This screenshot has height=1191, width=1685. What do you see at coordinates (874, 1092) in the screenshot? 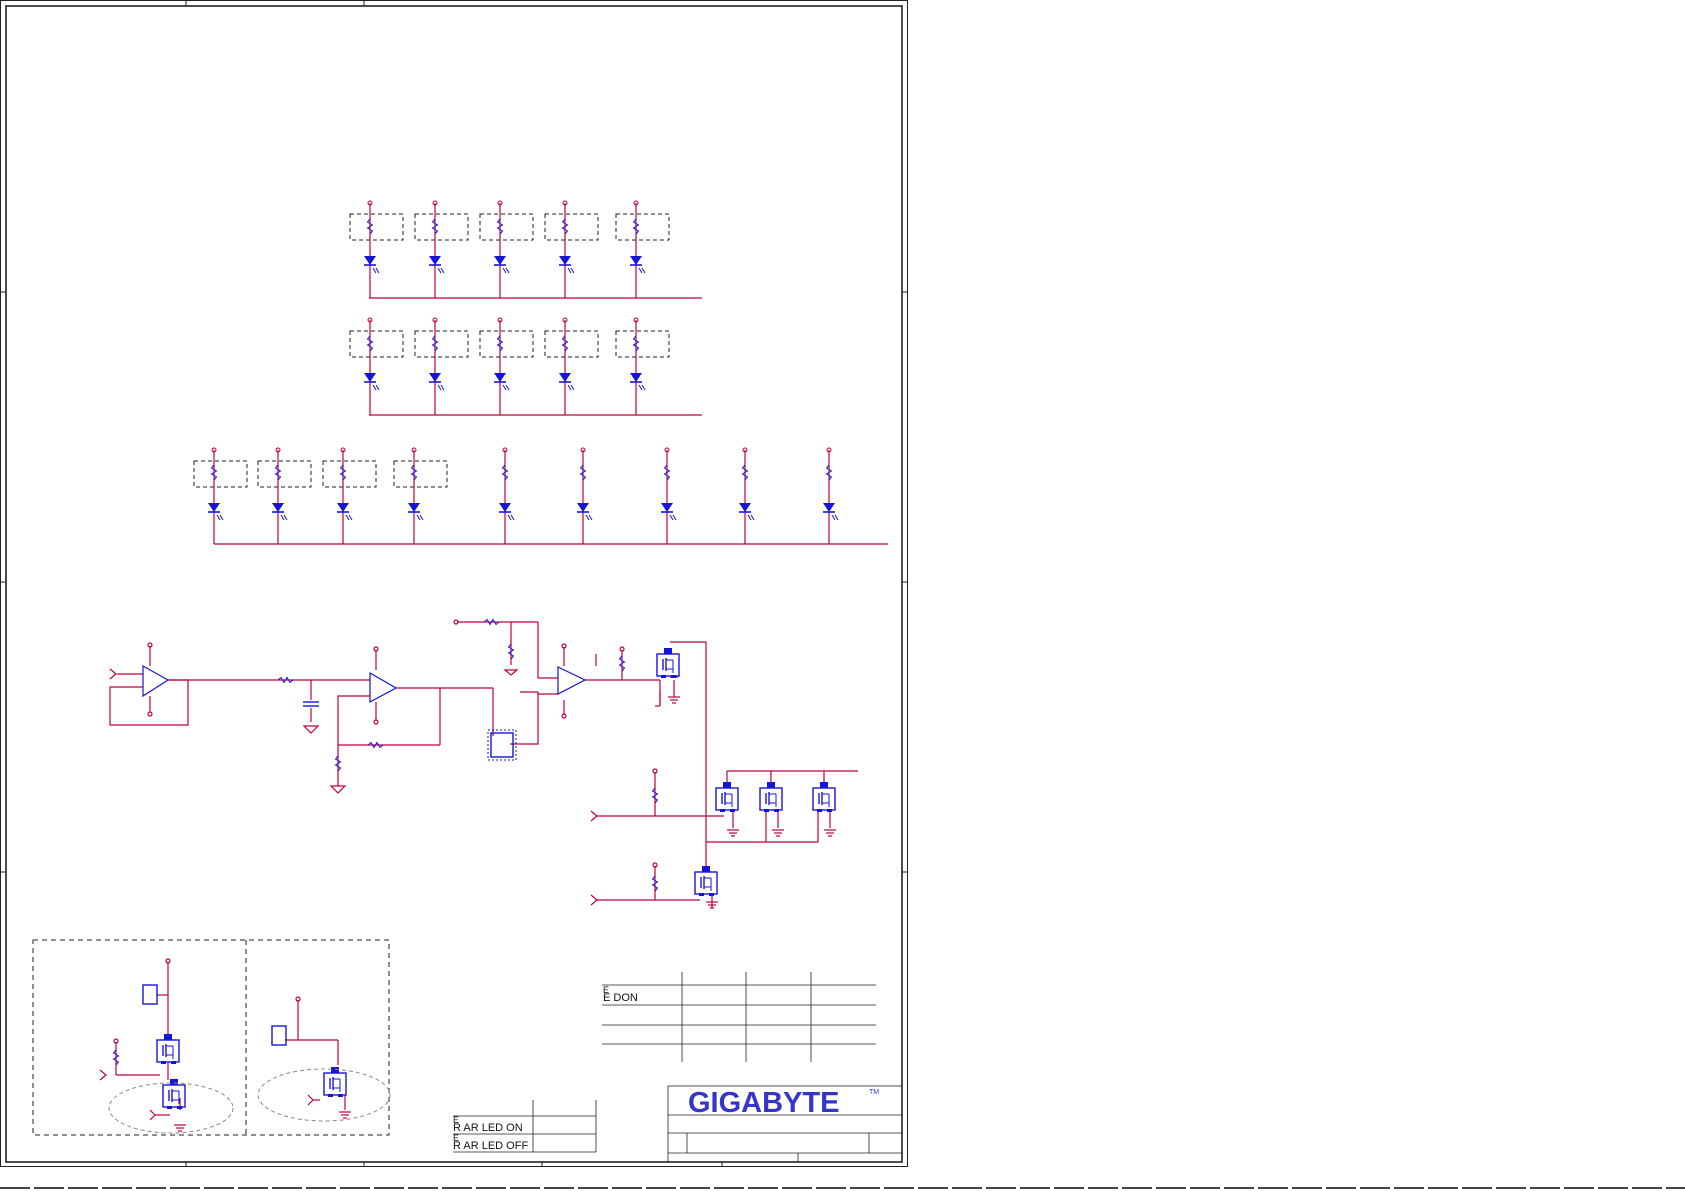
I see `logo-trademark: TM` at bounding box center [874, 1092].